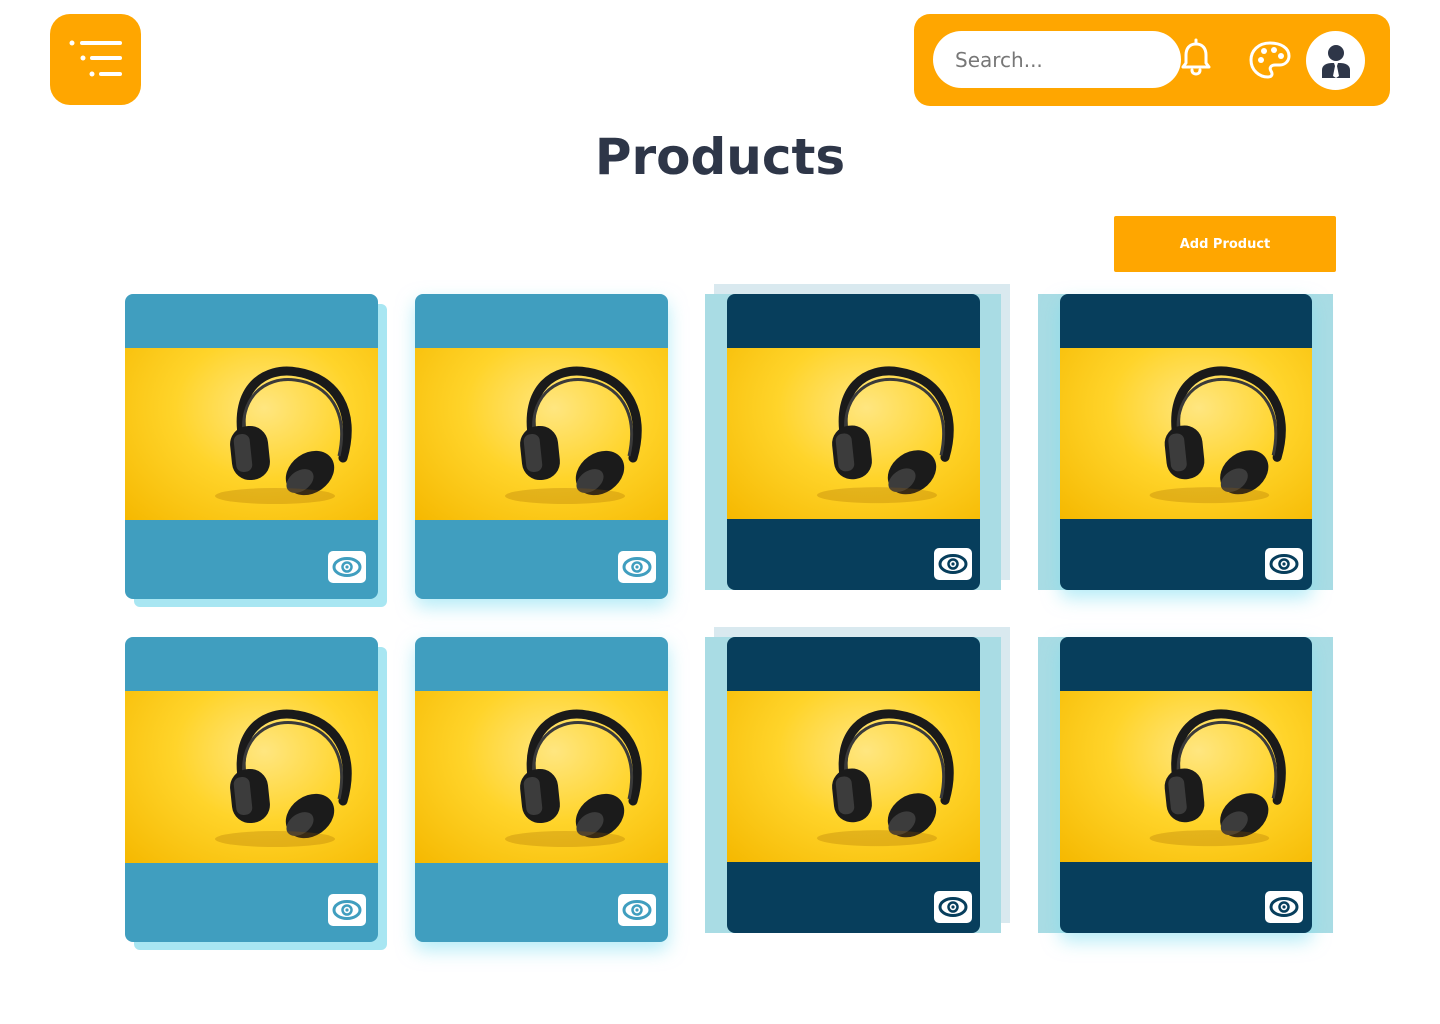  I want to click on menu-button, so click(95, 59).